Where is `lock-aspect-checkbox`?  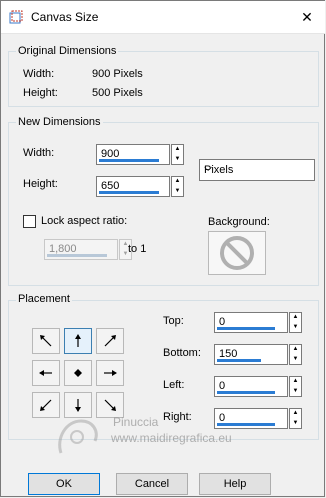
lock-aspect-checkbox is located at coordinates (29, 221).